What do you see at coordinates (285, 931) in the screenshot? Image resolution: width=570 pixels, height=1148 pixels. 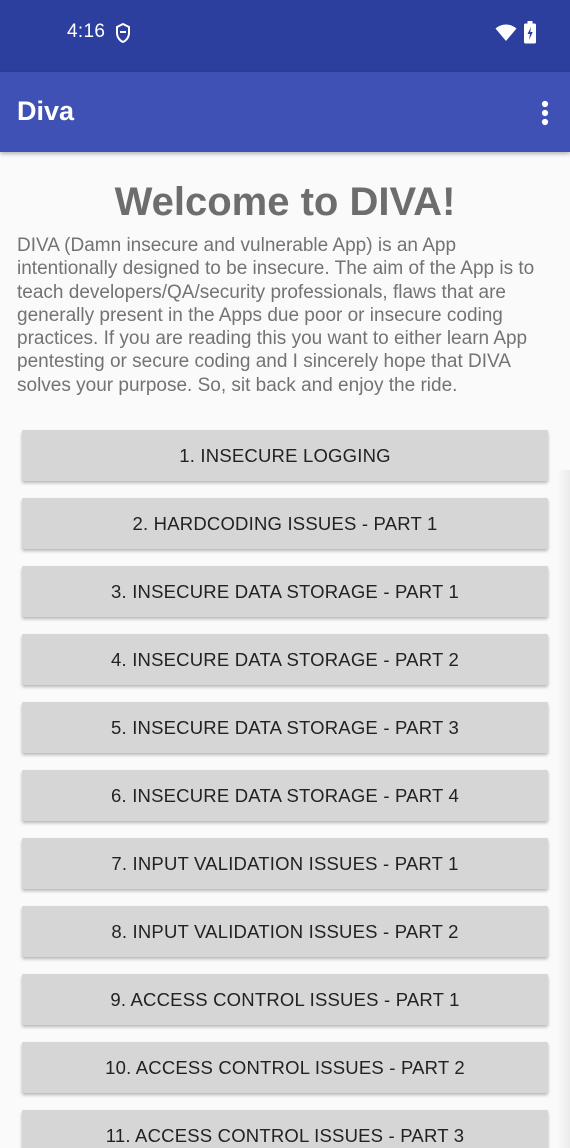 I see `input-validation-issues-part-2-button: 8. INPUT VALIDATION ISSUES - PART 2` at bounding box center [285, 931].